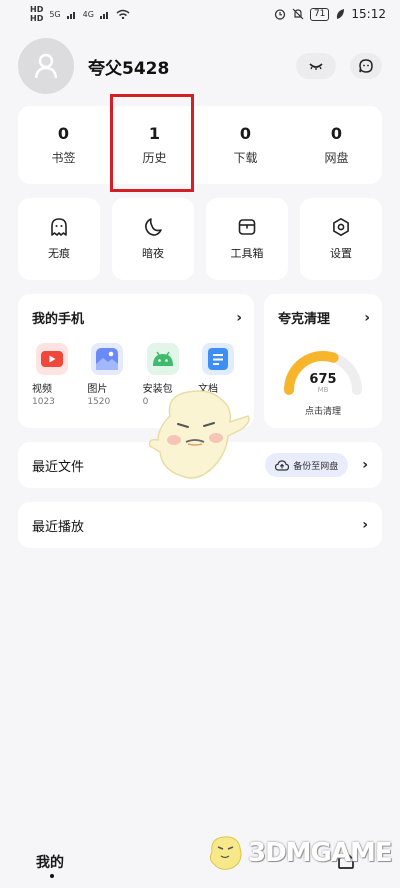  What do you see at coordinates (99, 402) in the screenshot?
I see `item-count: 1520` at bounding box center [99, 402].